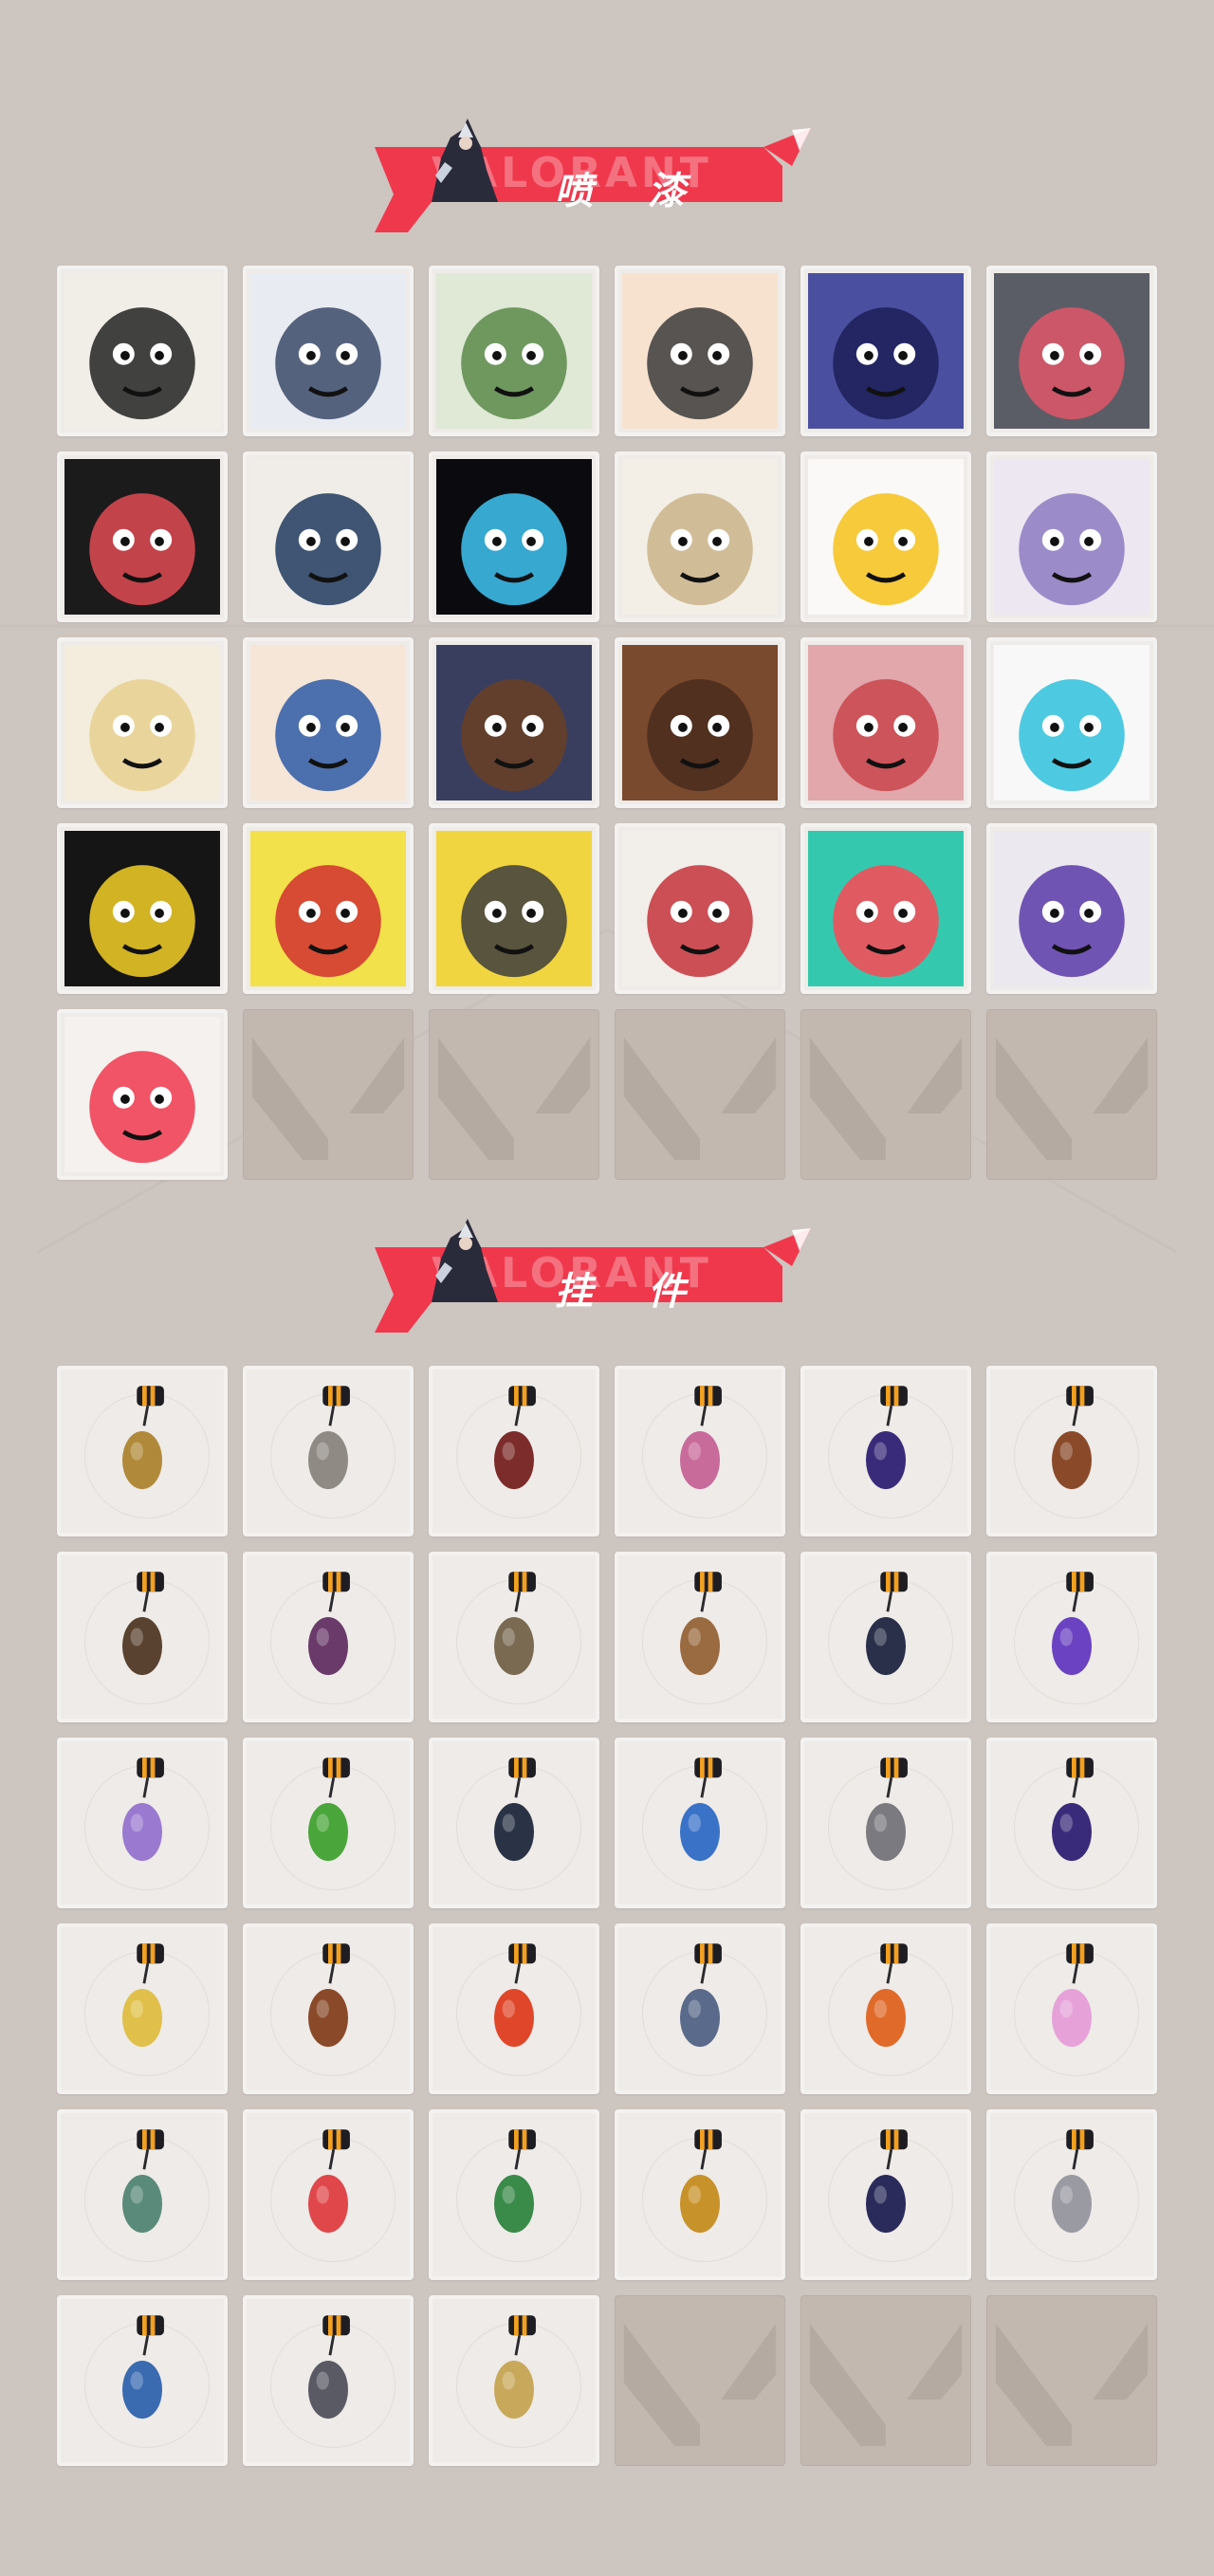 The width and height of the screenshot is (1214, 2576). I want to click on pink-flower-charm-icon, so click(1072, 1996).